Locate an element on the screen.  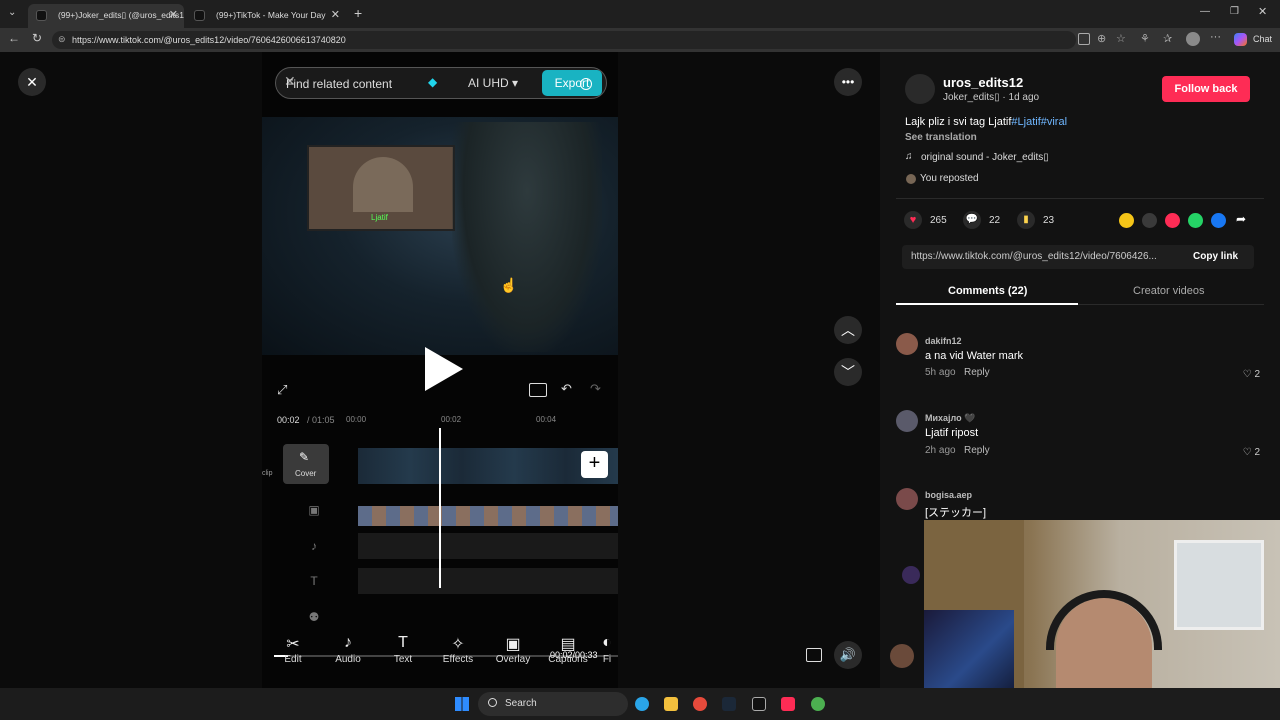
favorites-icon: ✰ is located at coordinates (1167, 38).